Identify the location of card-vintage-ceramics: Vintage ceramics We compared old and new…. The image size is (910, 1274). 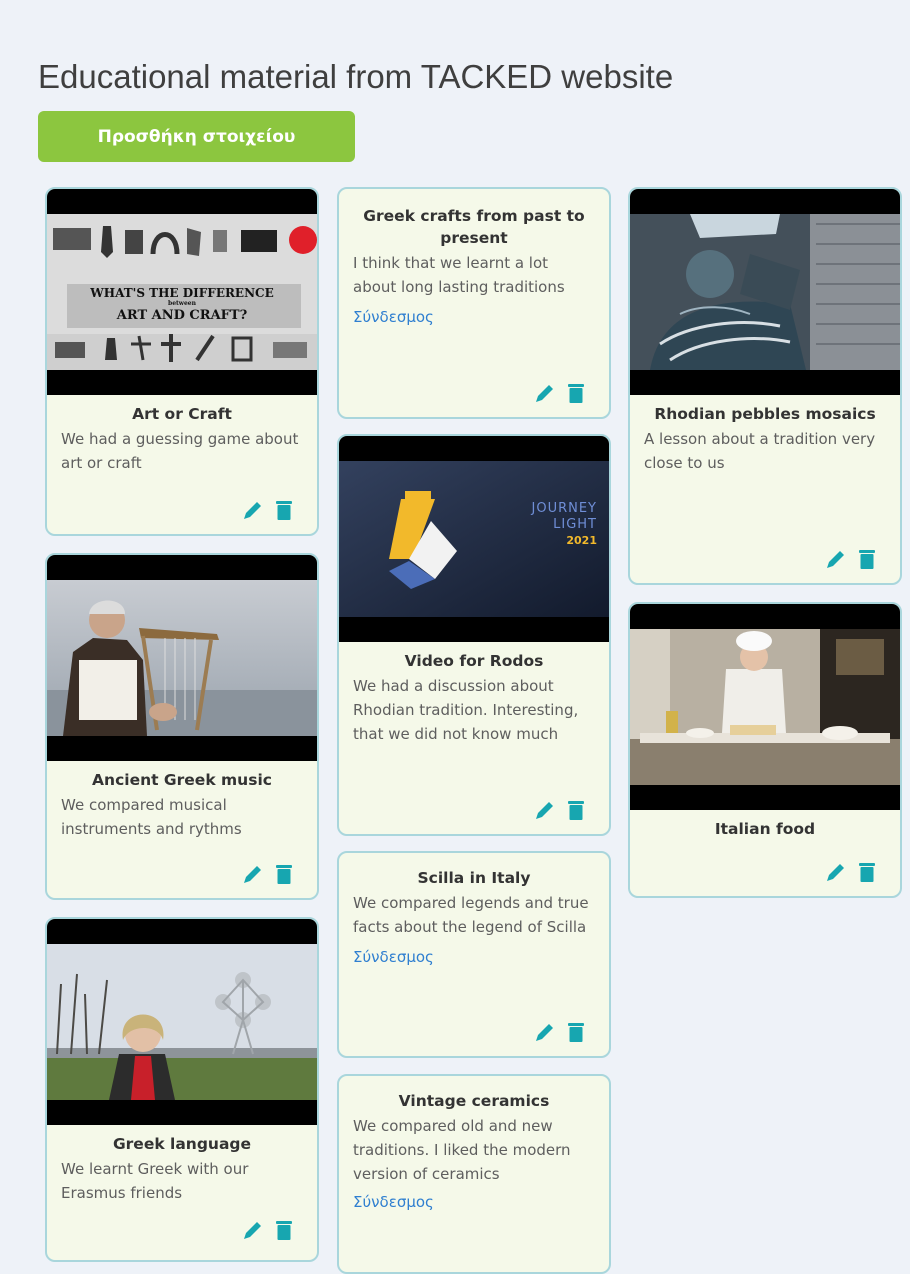
(474, 1174).